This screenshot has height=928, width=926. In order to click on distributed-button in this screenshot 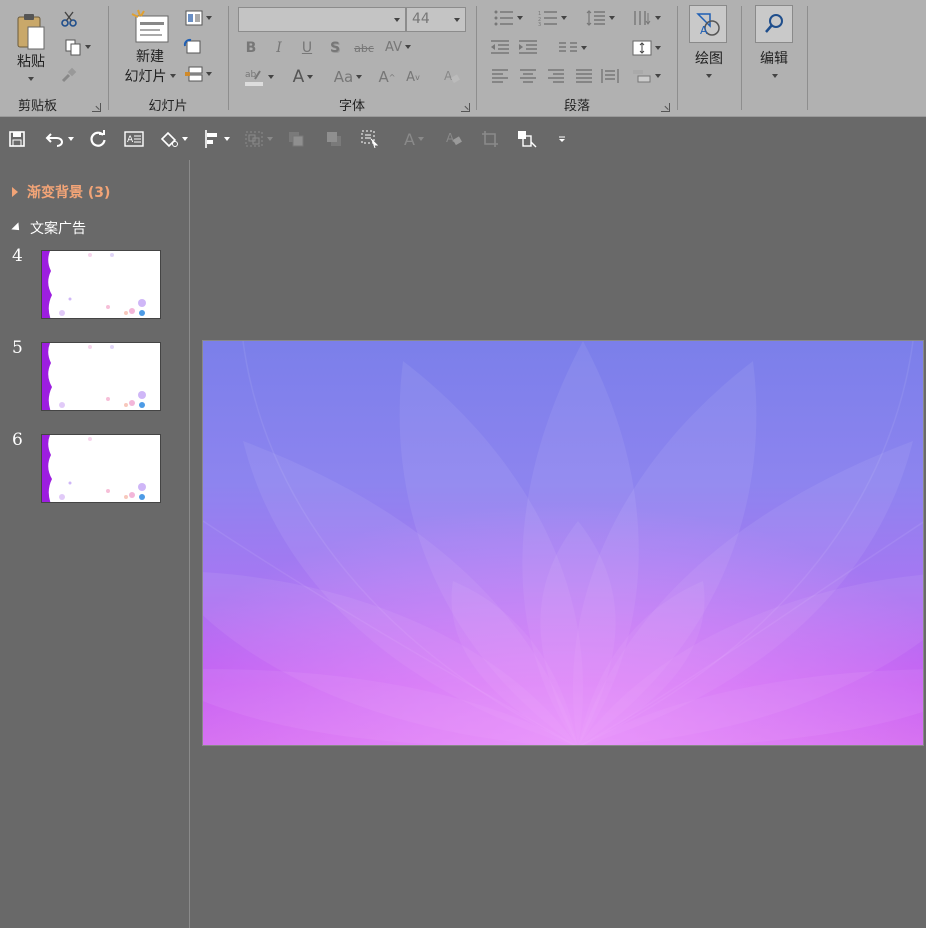, I will do `click(610, 76)`.